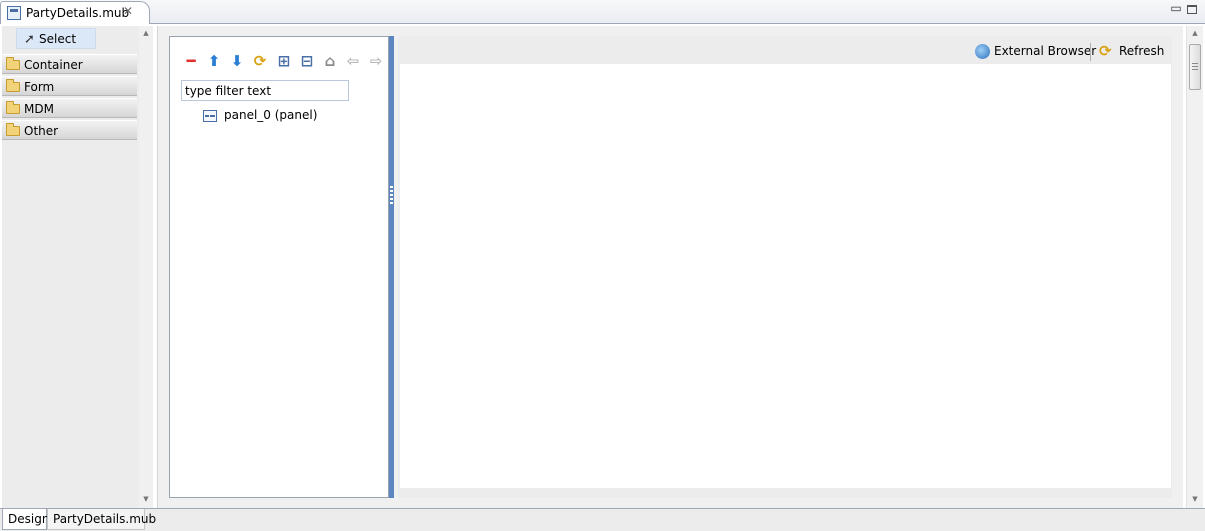  Describe the element at coordinates (105, 519) in the screenshot. I see `tab-label: PartyDetails.mub` at that location.